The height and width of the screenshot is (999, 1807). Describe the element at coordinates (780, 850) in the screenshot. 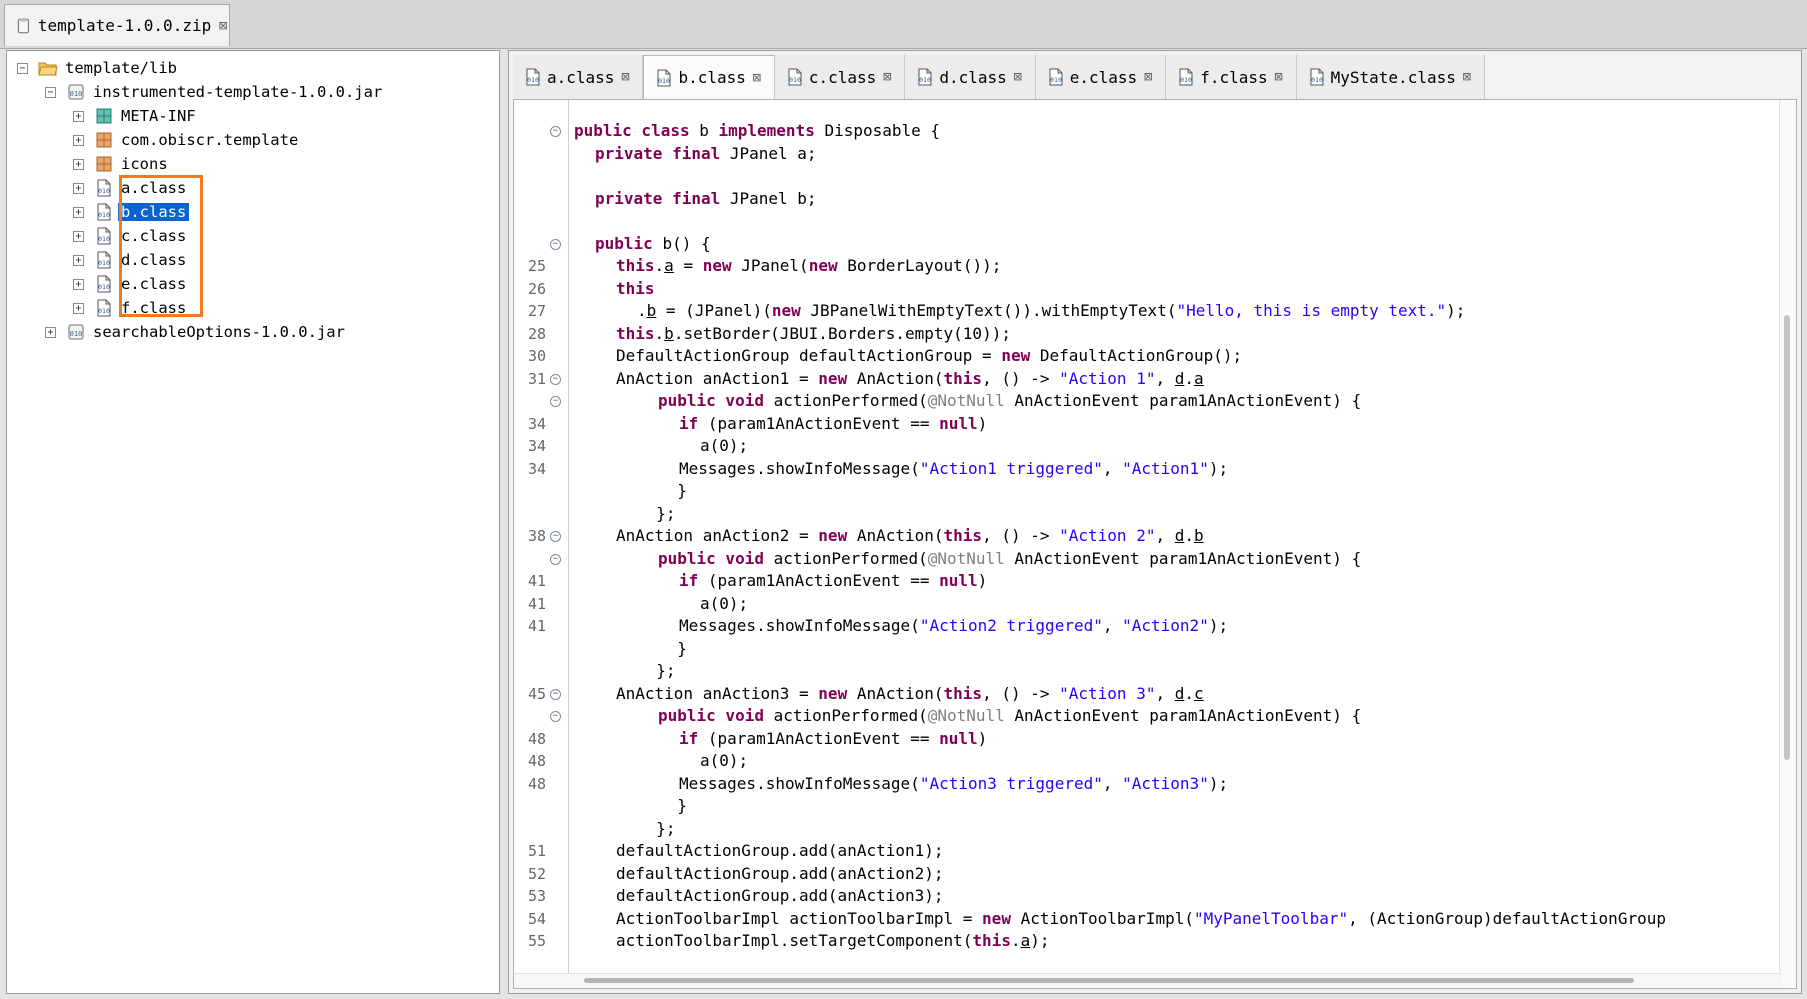

I see `code-token: defaultActionGroup.add(anAction1);` at that location.